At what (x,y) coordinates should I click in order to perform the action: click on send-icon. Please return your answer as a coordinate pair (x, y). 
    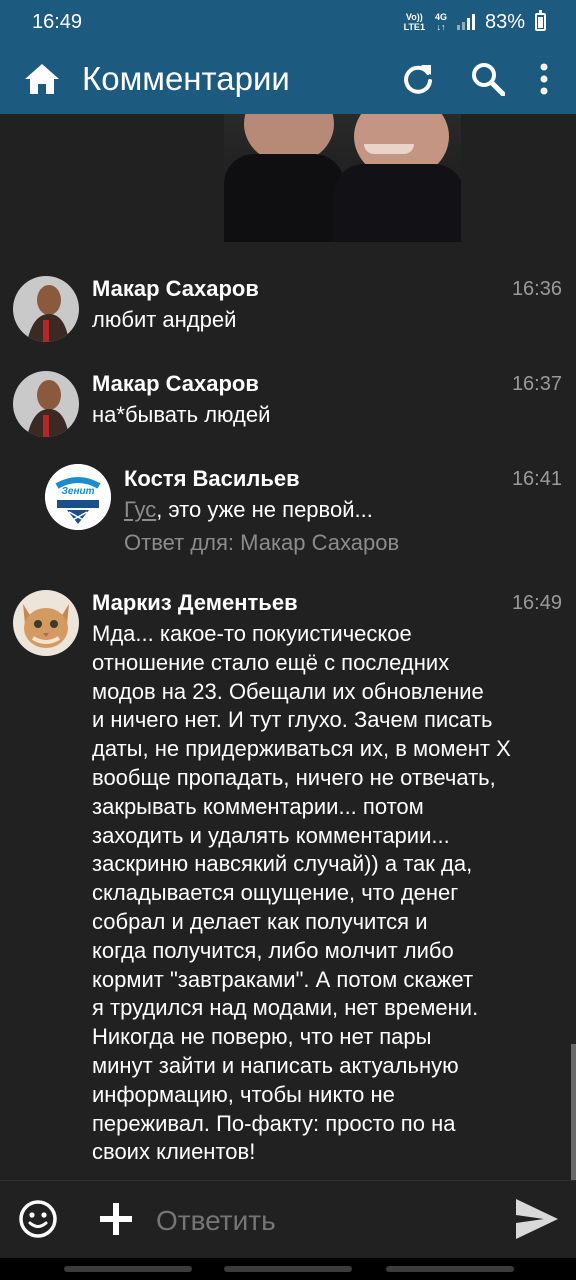
    Looking at the image, I should click on (537, 1219).